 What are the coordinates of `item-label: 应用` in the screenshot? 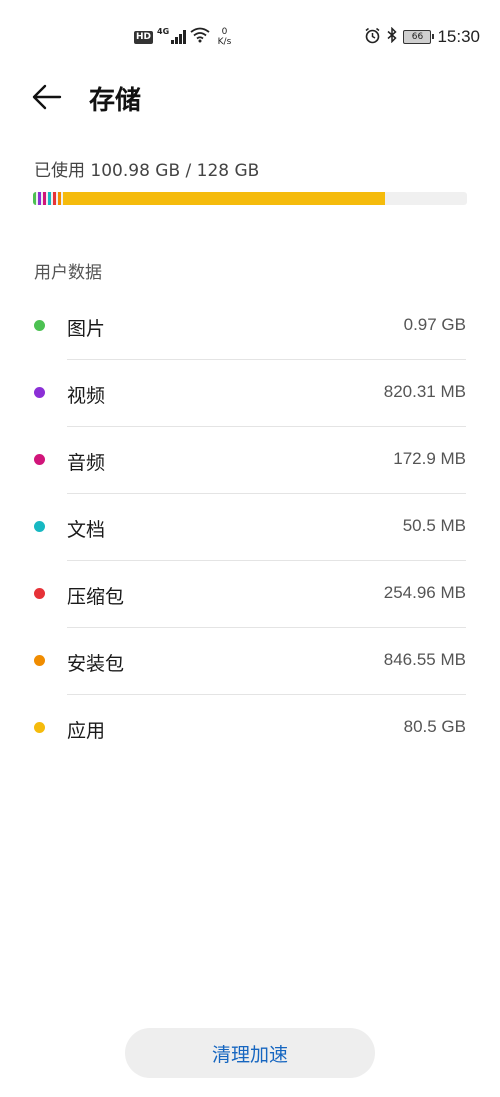 It's located at (86, 731).